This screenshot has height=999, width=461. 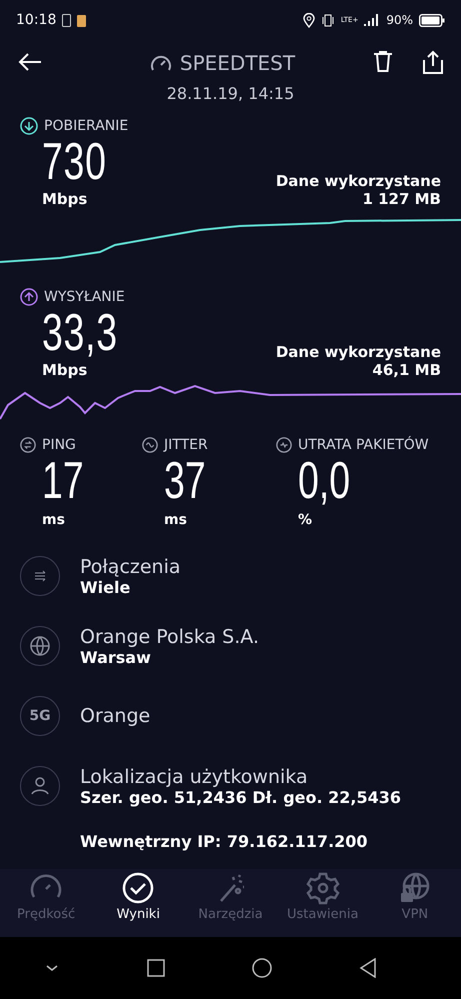 What do you see at coordinates (81, 20) in the screenshot?
I see `notification-icon` at bounding box center [81, 20].